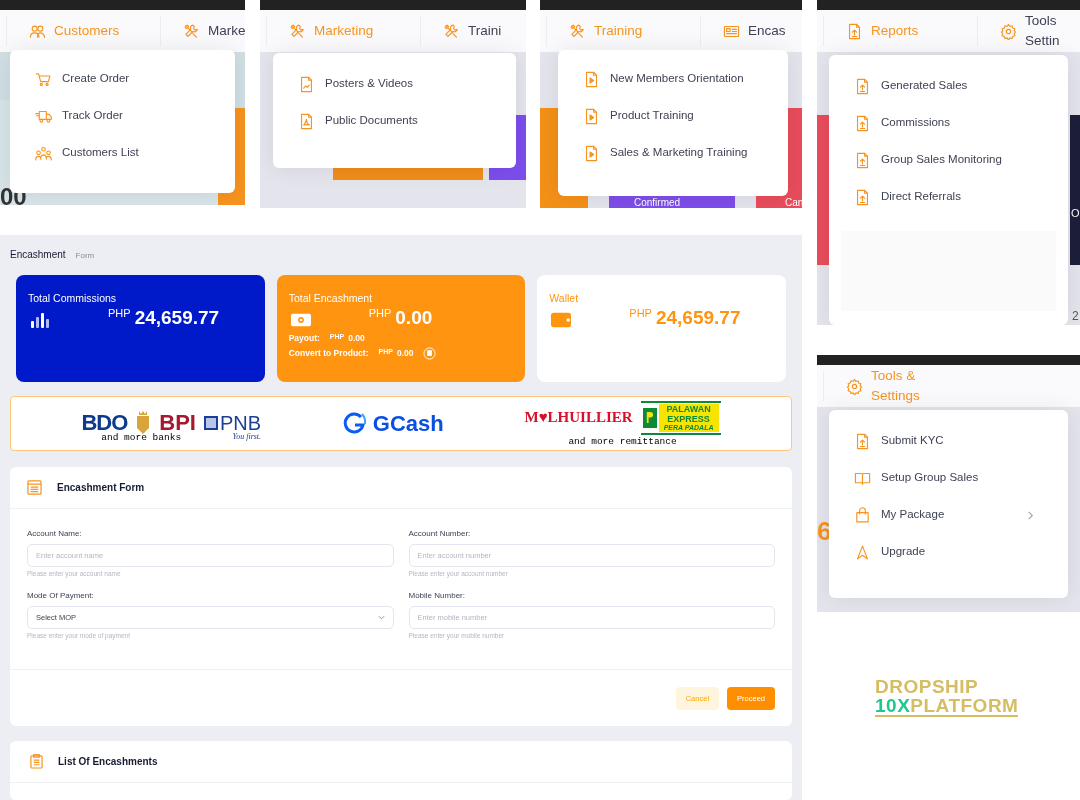 The height and width of the screenshot is (800, 1080). Describe the element at coordinates (55, 534) in the screenshot. I see `field-label: Account Name:` at that location.